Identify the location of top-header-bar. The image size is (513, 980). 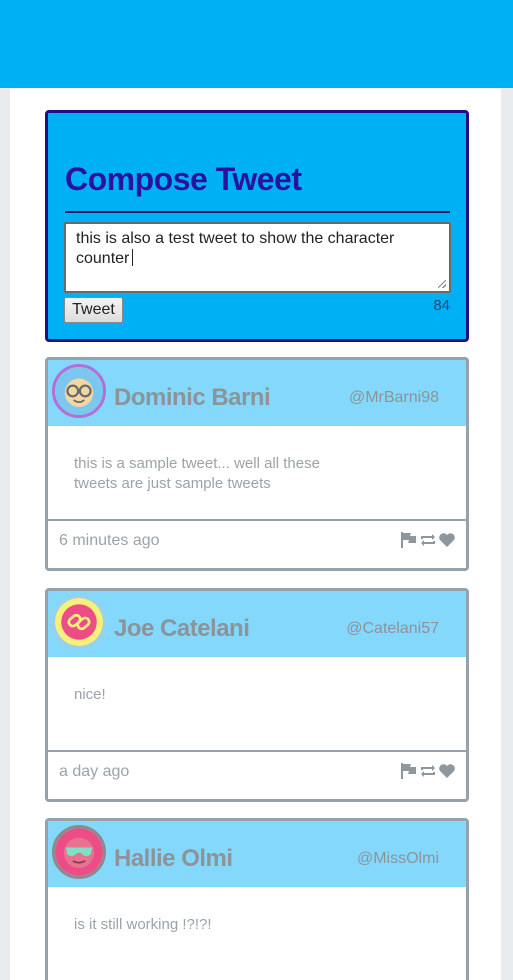
(256, 44).